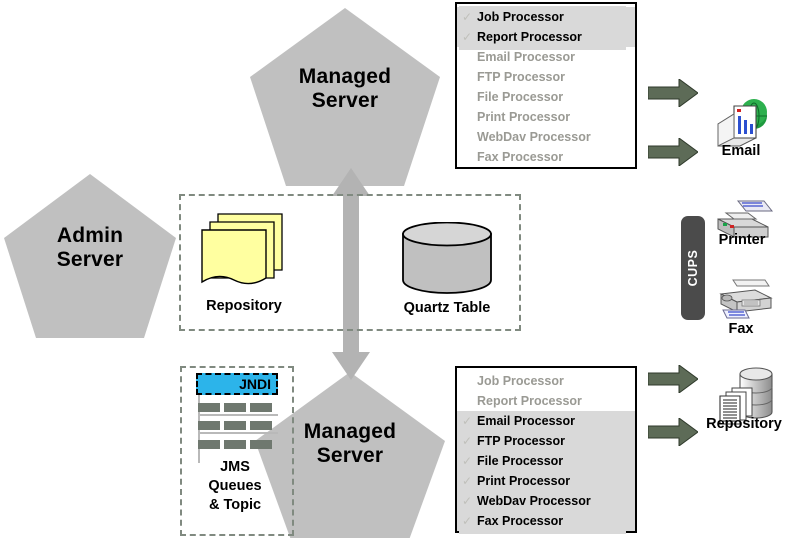 This screenshot has height=538, width=791. I want to click on managed-server-top-node: Managed Server, so click(345, 97).